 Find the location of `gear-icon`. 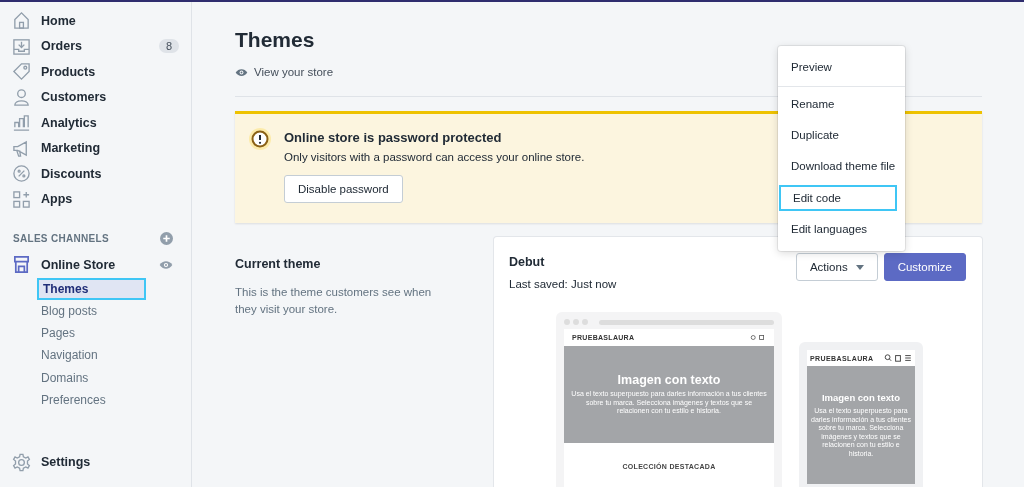

gear-icon is located at coordinates (21, 462).